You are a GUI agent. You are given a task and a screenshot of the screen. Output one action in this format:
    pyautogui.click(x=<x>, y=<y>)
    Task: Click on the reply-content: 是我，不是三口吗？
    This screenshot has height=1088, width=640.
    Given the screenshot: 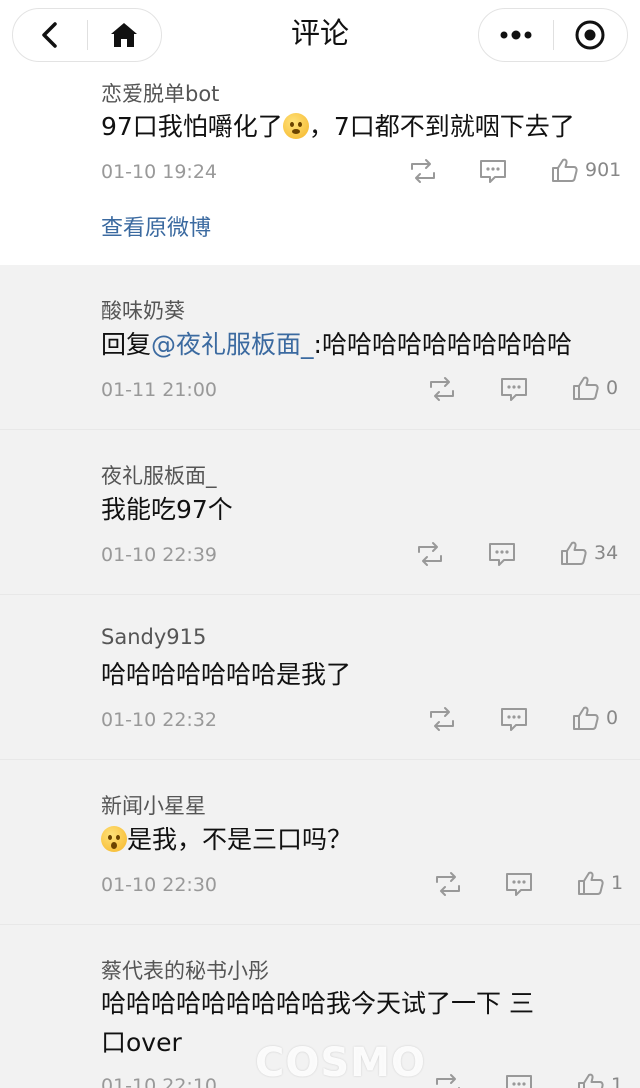 What is the action you would take?
    pyautogui.click(x=226, y=840)
    